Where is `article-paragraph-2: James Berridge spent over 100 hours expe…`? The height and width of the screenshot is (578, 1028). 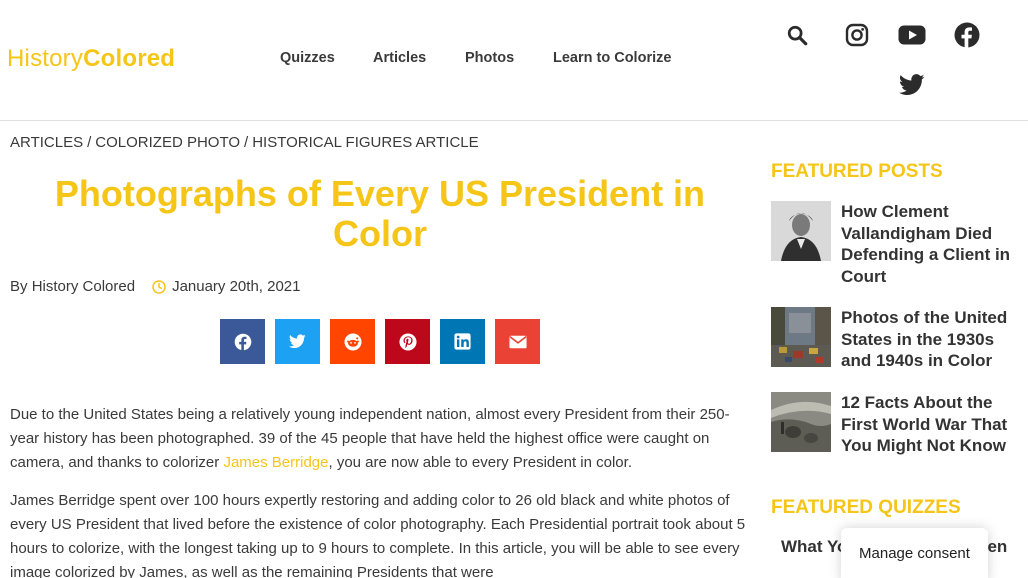
article-paragraph-2: James Berridge spent over 100 hours expe… is located at coordinates (378, 535).